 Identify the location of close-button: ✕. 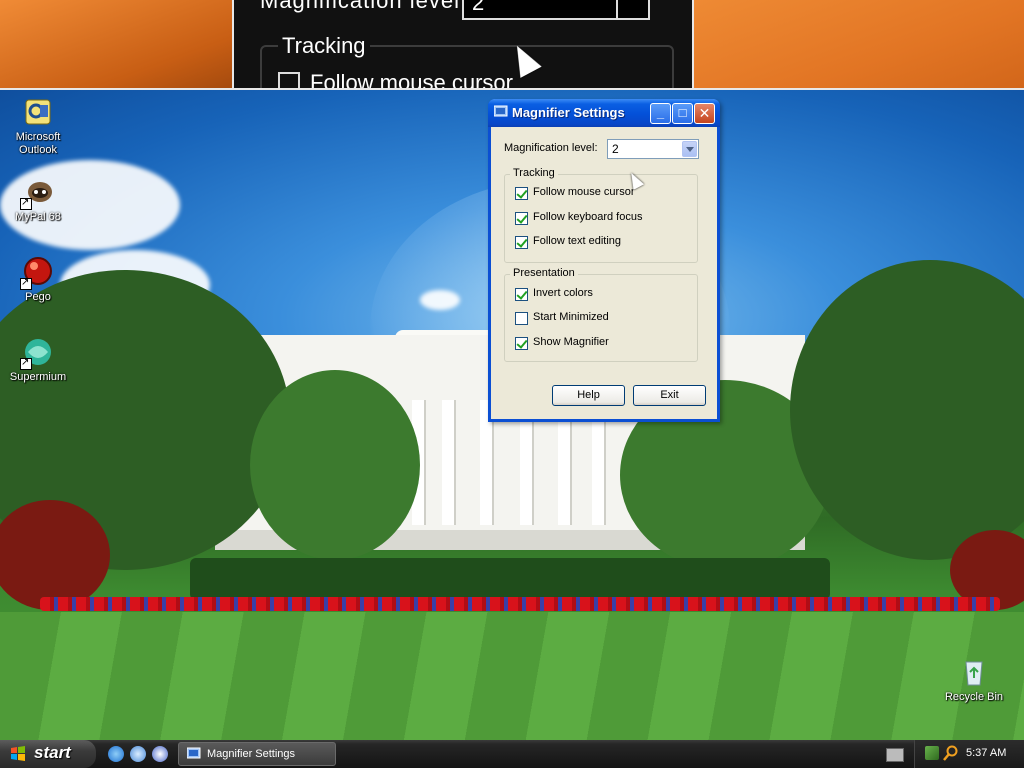
(704, 113).